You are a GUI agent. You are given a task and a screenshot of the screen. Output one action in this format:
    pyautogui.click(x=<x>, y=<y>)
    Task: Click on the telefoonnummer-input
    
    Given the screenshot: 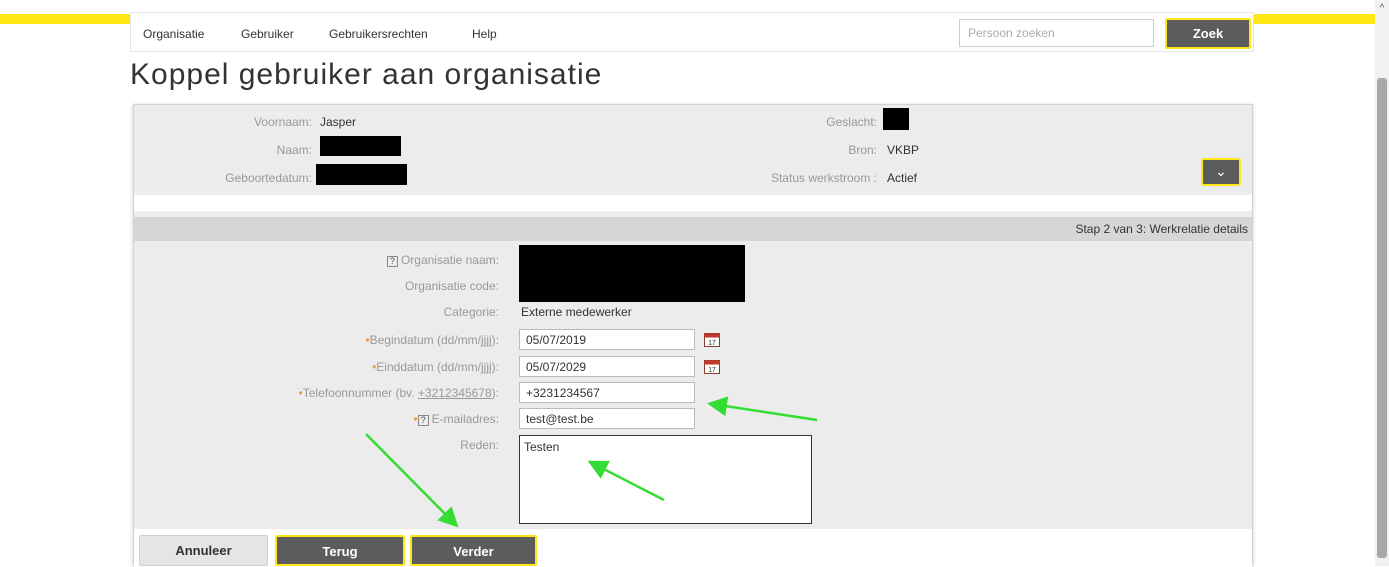 What is the action you would take?
    pyautogui.click(x=607, y=392)
    